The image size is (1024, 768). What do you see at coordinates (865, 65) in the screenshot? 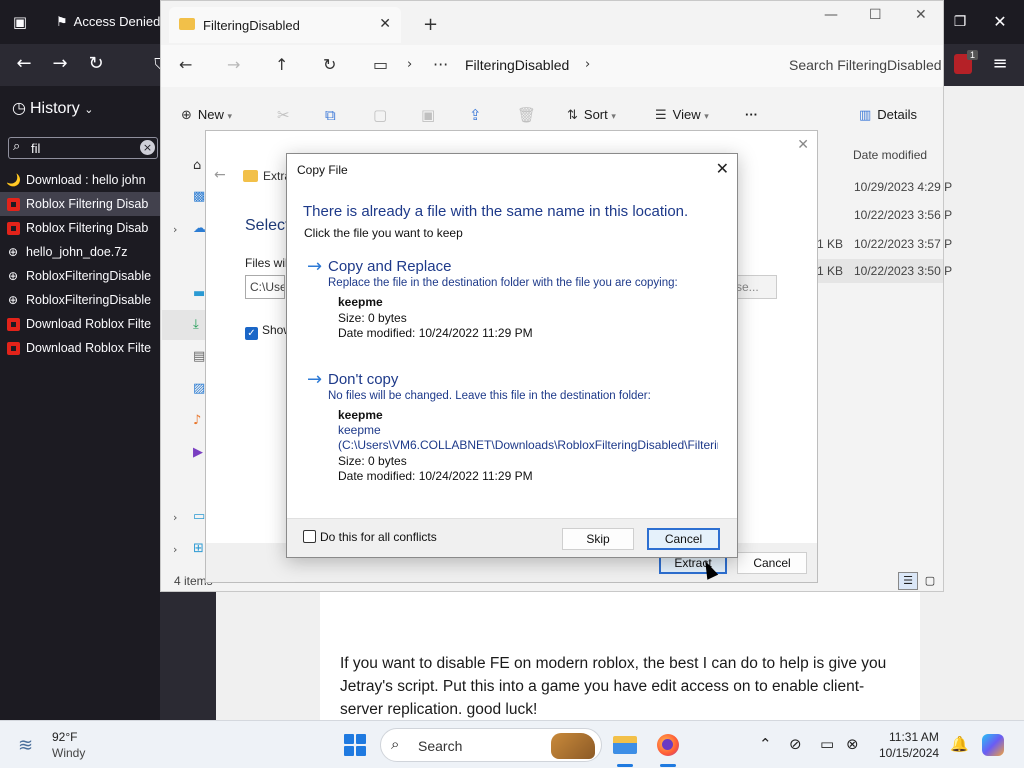
I see `search-input: Search FilteringDisabled` at bounding box center [865, 65].